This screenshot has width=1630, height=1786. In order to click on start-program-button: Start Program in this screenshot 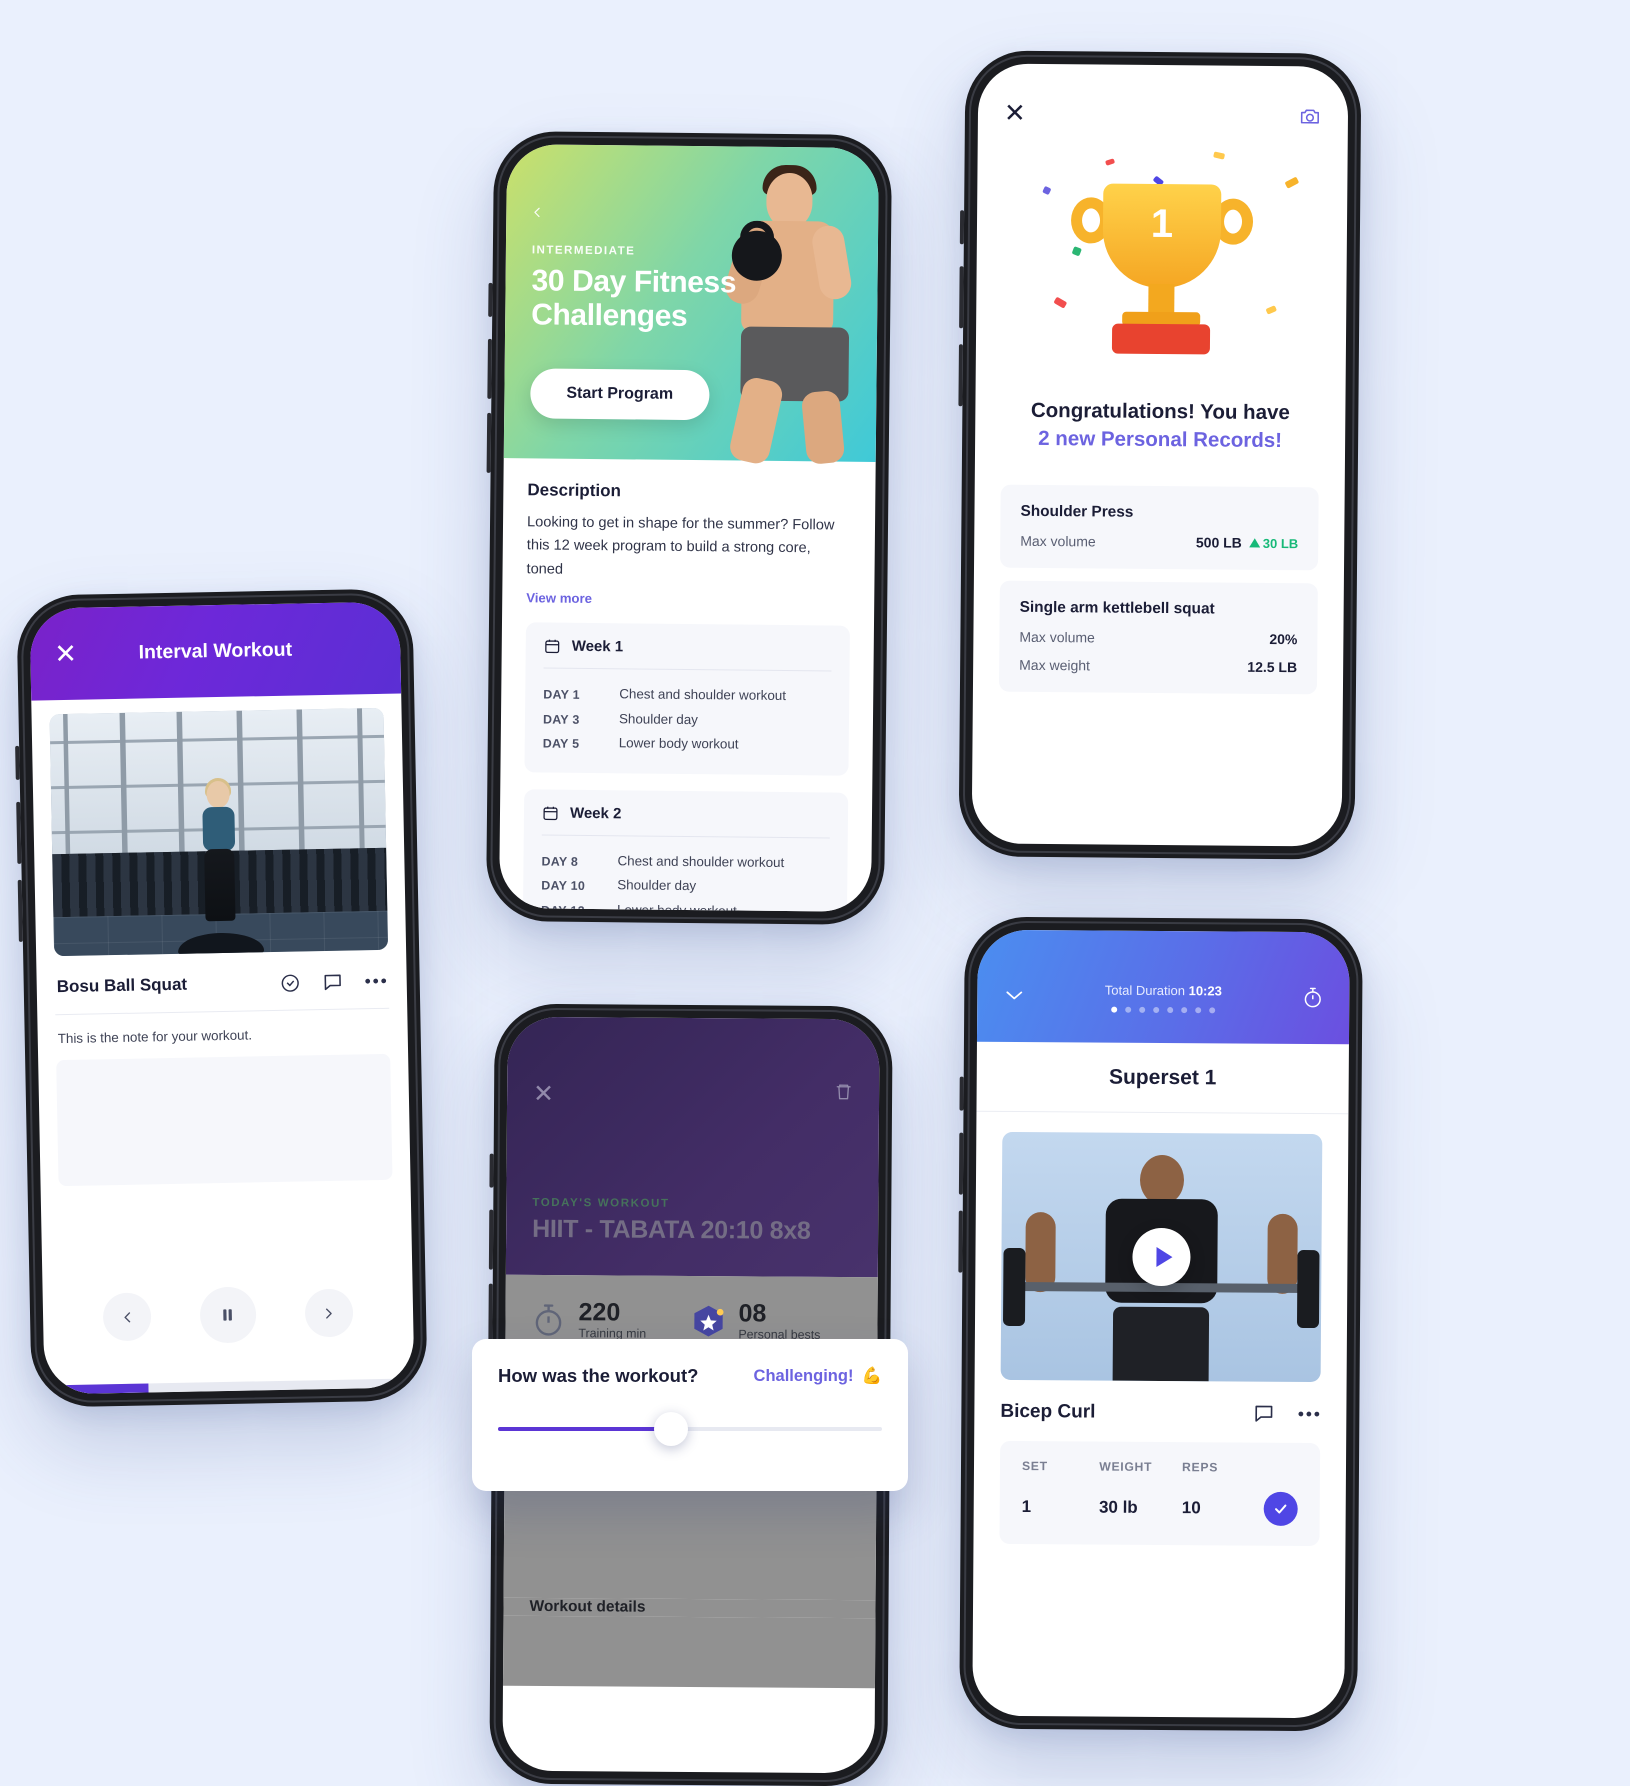, I will do `click(619, 394)`.